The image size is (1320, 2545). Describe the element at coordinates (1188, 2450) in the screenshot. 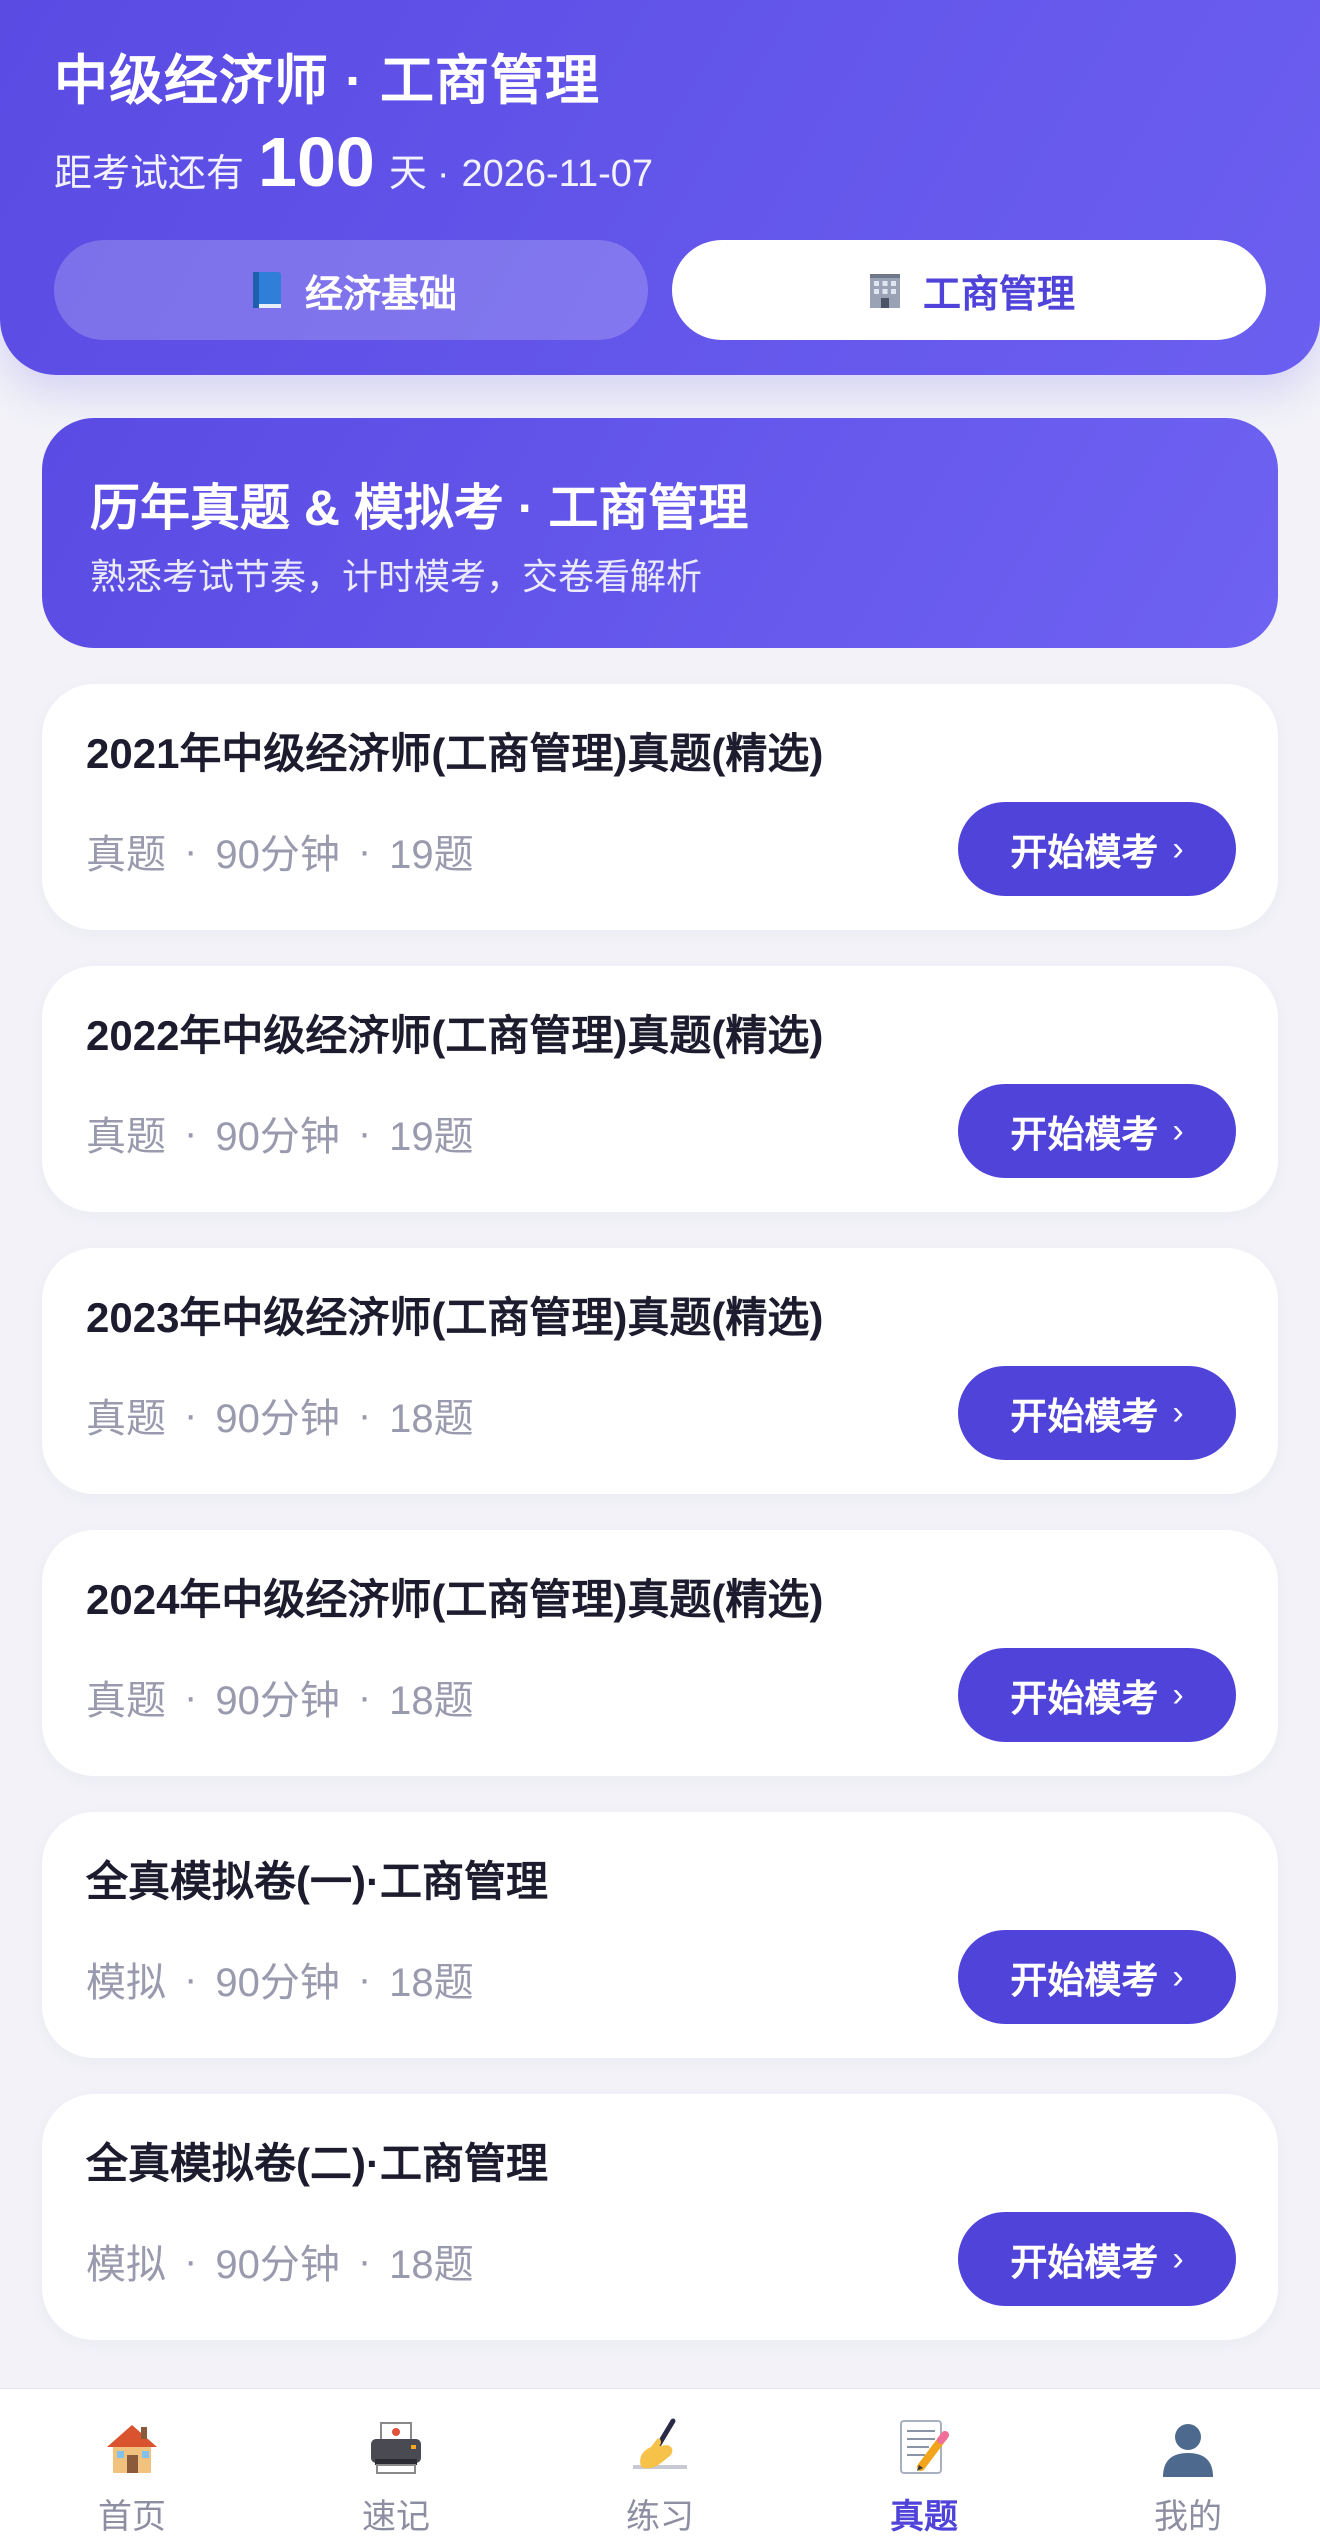

I see `user-silhouette-icon` at that location.